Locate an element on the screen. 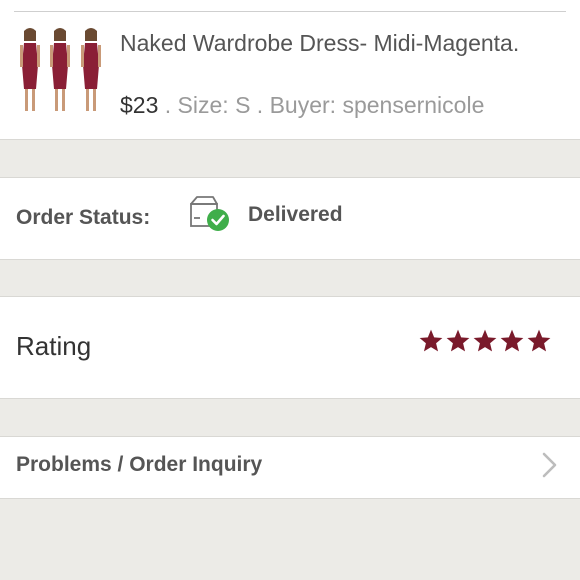  chevron-right-icon is located at coordinates (550, 465).